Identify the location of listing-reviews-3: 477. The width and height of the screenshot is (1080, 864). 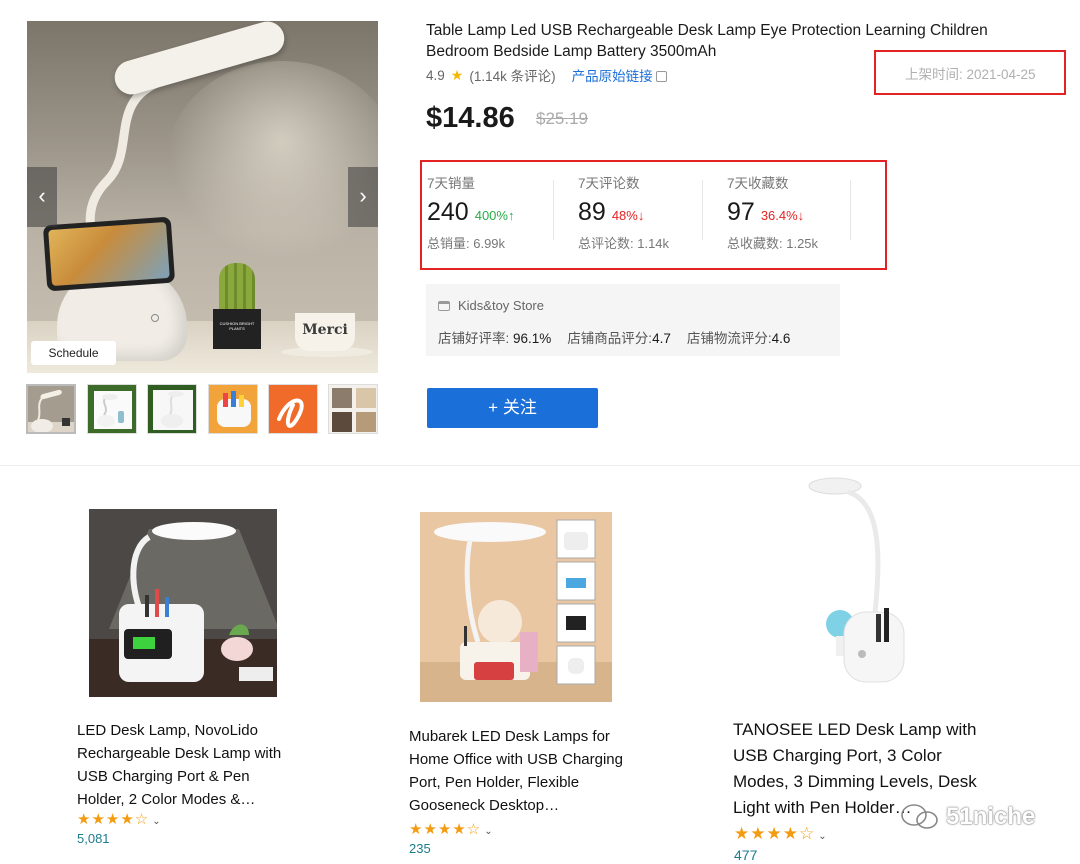
(745, 855).